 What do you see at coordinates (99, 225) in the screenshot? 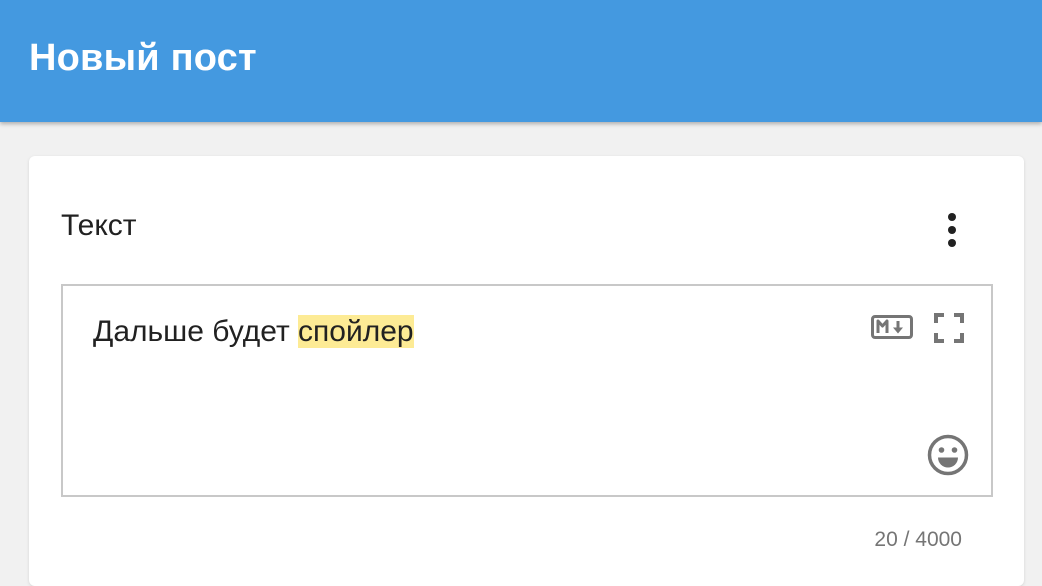
I see `section-title: Текст` at bounding box center [99, 225].